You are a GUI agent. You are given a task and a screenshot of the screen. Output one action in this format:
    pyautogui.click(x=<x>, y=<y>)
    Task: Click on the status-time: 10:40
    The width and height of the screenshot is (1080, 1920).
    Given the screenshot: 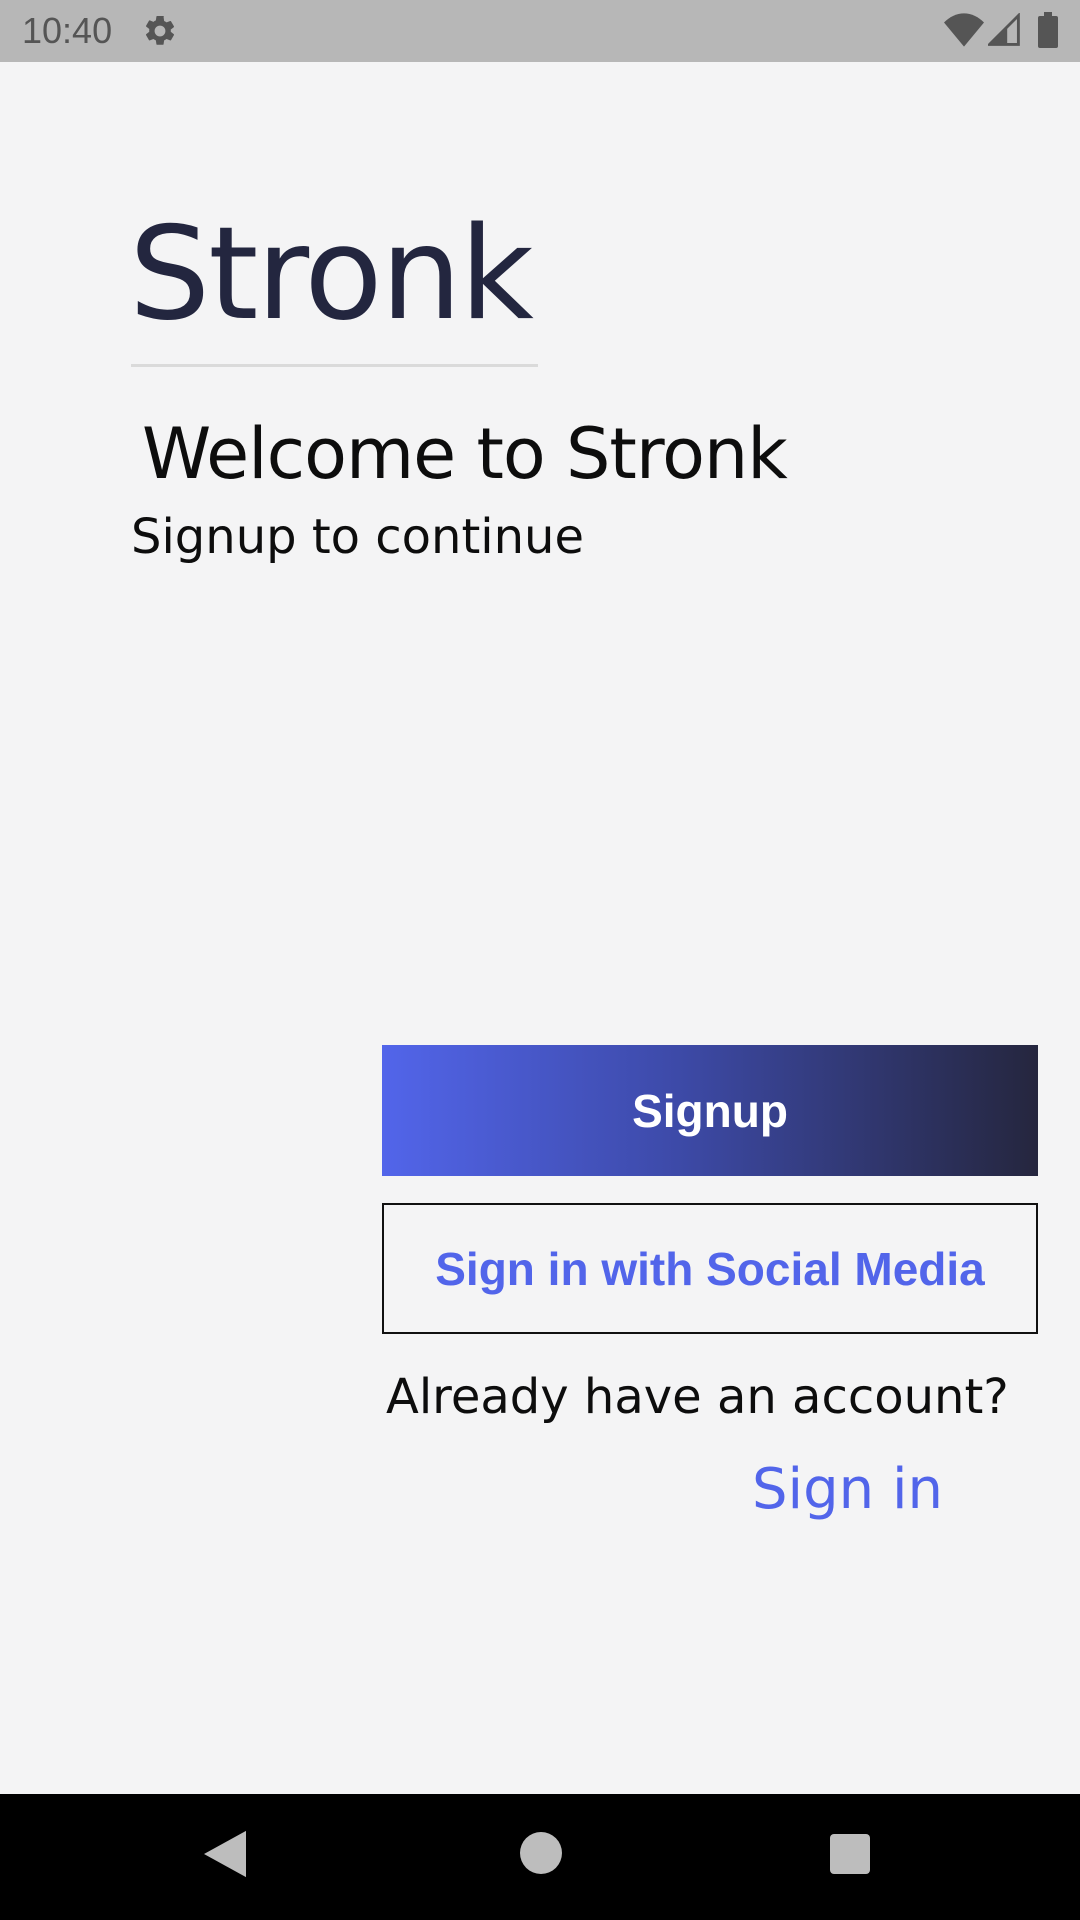 What is the action you would take?
    pyautogui.click(x=67, y=30)
    